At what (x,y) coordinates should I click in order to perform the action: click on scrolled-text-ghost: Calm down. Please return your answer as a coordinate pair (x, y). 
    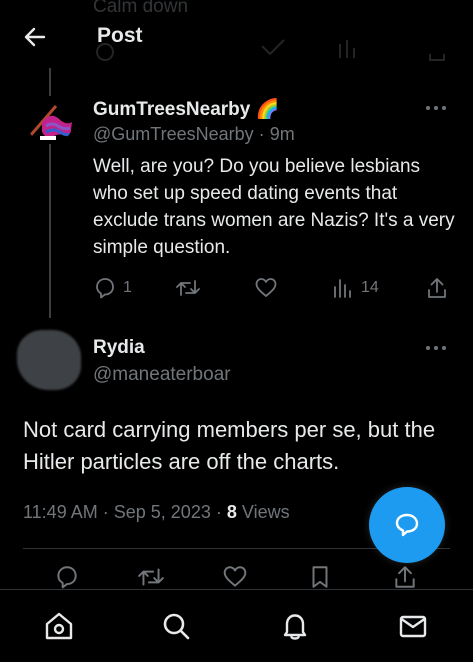
    Looking at the image, I should click on (141, 8).